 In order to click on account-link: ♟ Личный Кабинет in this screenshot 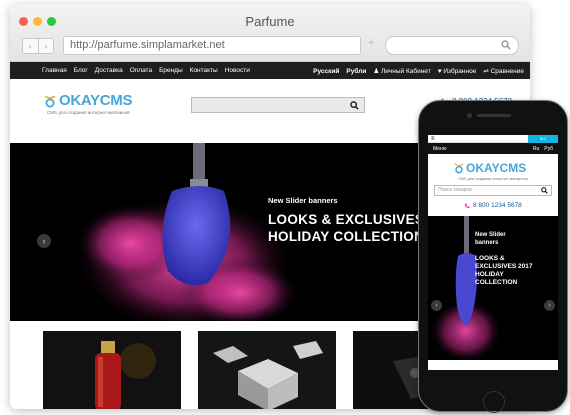, I will do `click(401, 71)`.